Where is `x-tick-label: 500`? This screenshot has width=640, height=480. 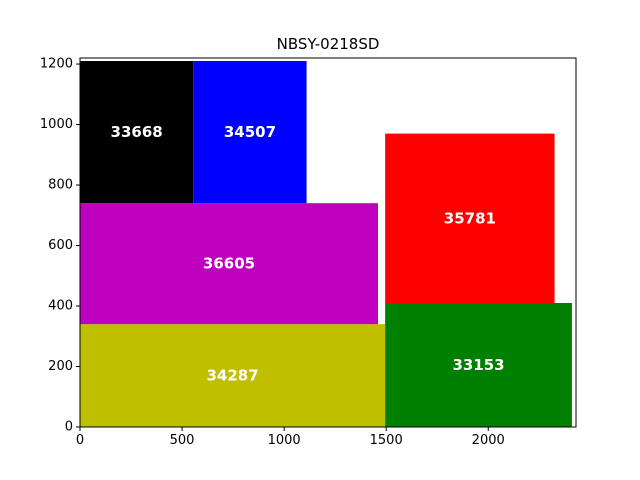
x-tick-label: 500 is located at coordinates (182, 440).